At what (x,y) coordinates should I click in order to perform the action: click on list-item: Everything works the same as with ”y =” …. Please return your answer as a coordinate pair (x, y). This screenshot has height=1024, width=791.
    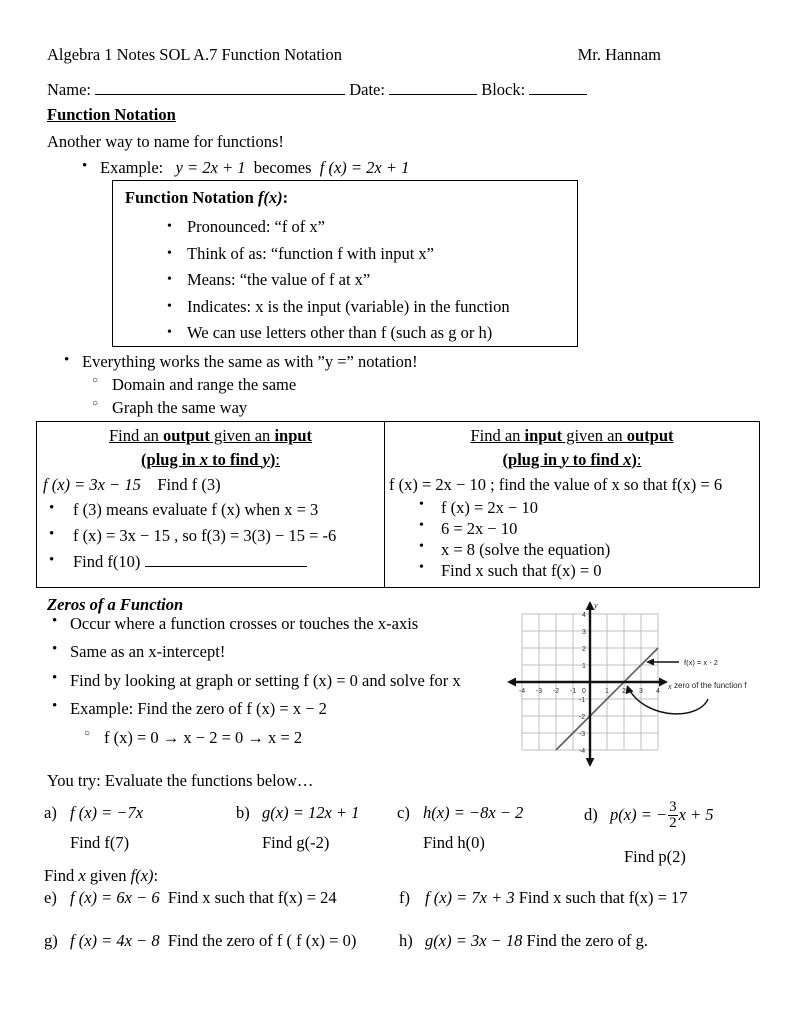
    Looking at the image, I should click on (386, 361).